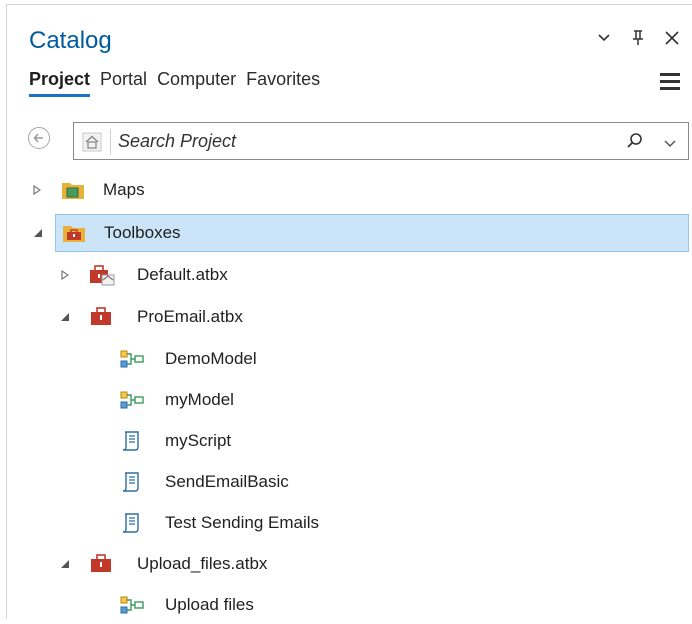 This screenshot has width=692, height=624. I want to click on tree-item-label: Default.atbx, so click(182, 274).